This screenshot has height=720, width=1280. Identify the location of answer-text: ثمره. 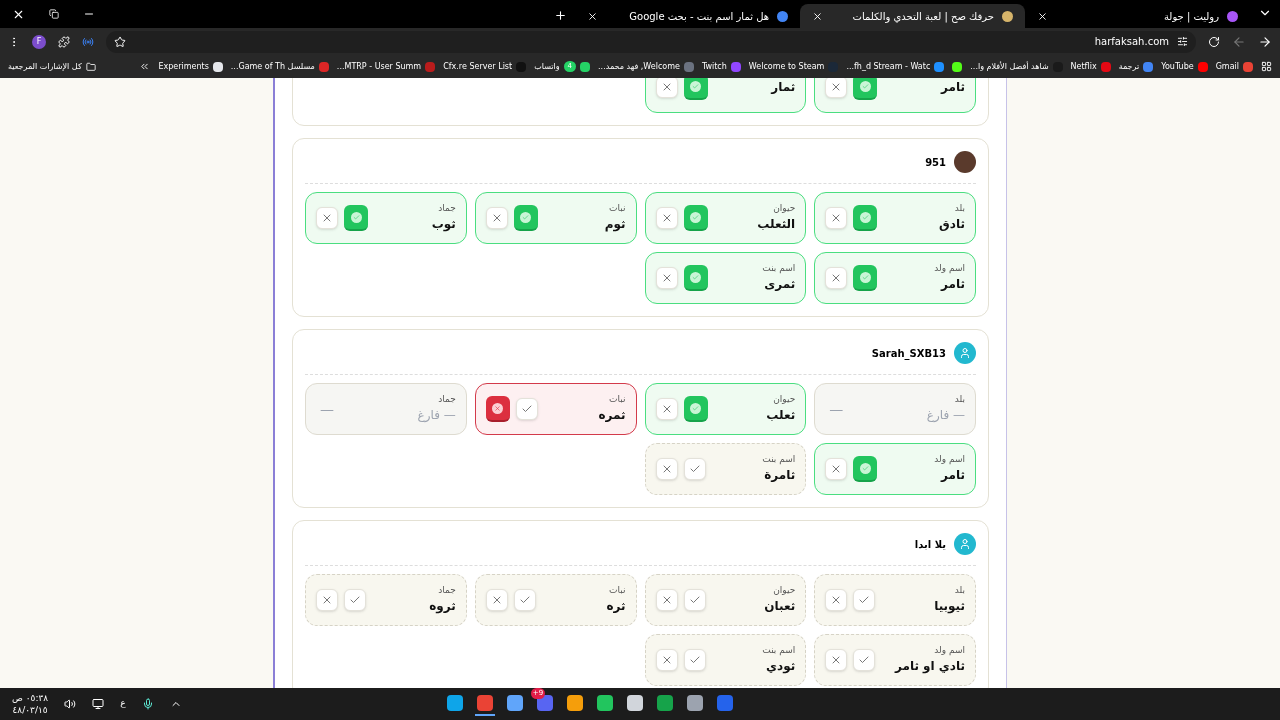
(612, 415).